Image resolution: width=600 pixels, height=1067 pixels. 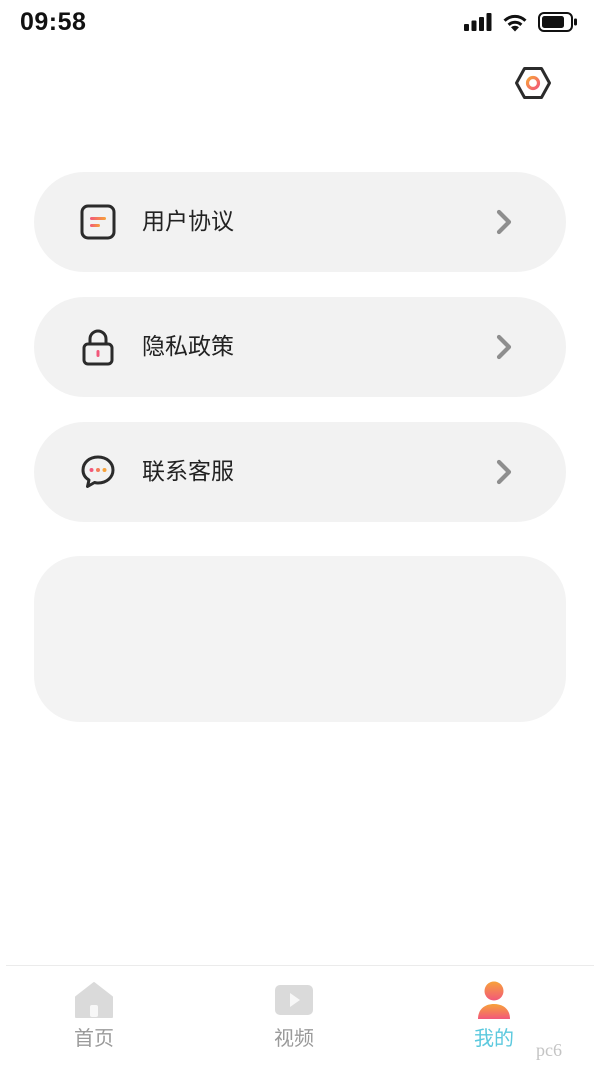 What do you see at coordinates (549, 1049) in the screenshot?
I see `watermark-text: pc6` at bounding box center [549, 1049].